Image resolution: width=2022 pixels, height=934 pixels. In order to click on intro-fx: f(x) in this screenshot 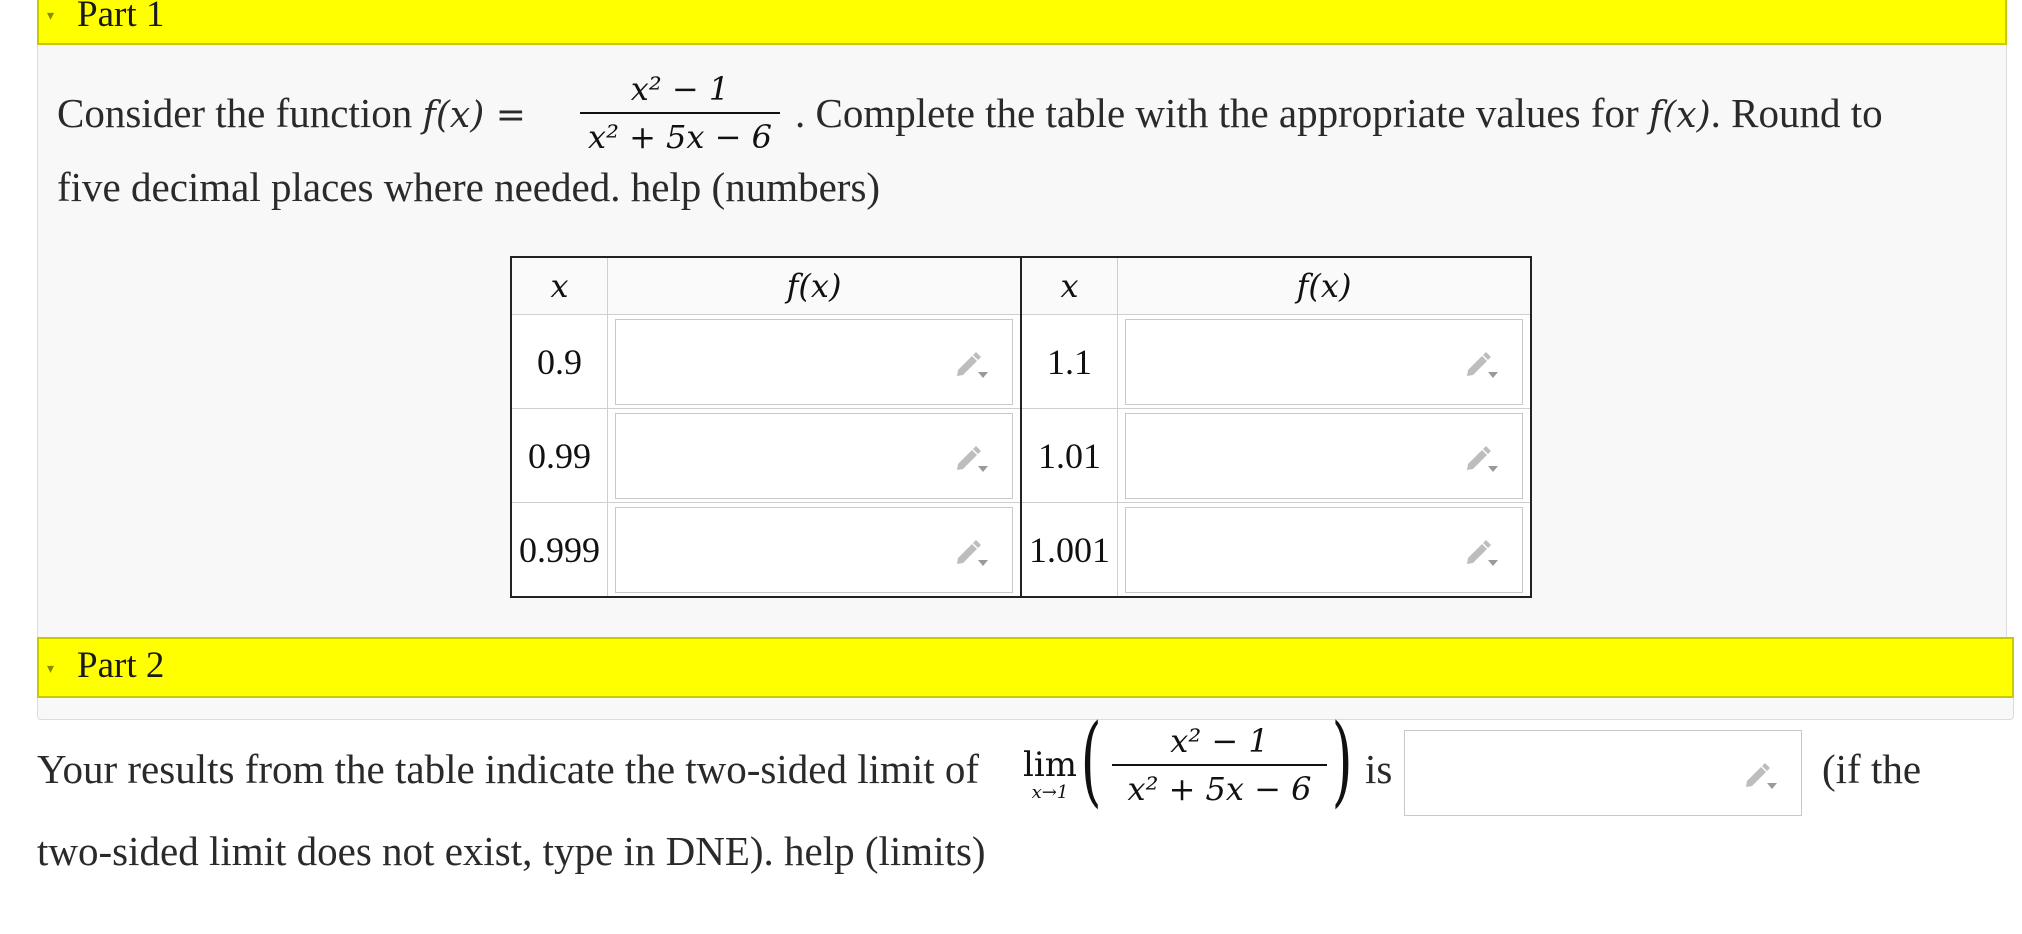, I will do `click(1679, 115)`.